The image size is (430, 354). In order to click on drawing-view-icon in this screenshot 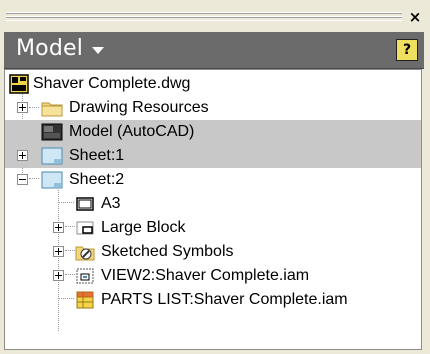, I will do `click(85, 276)`.